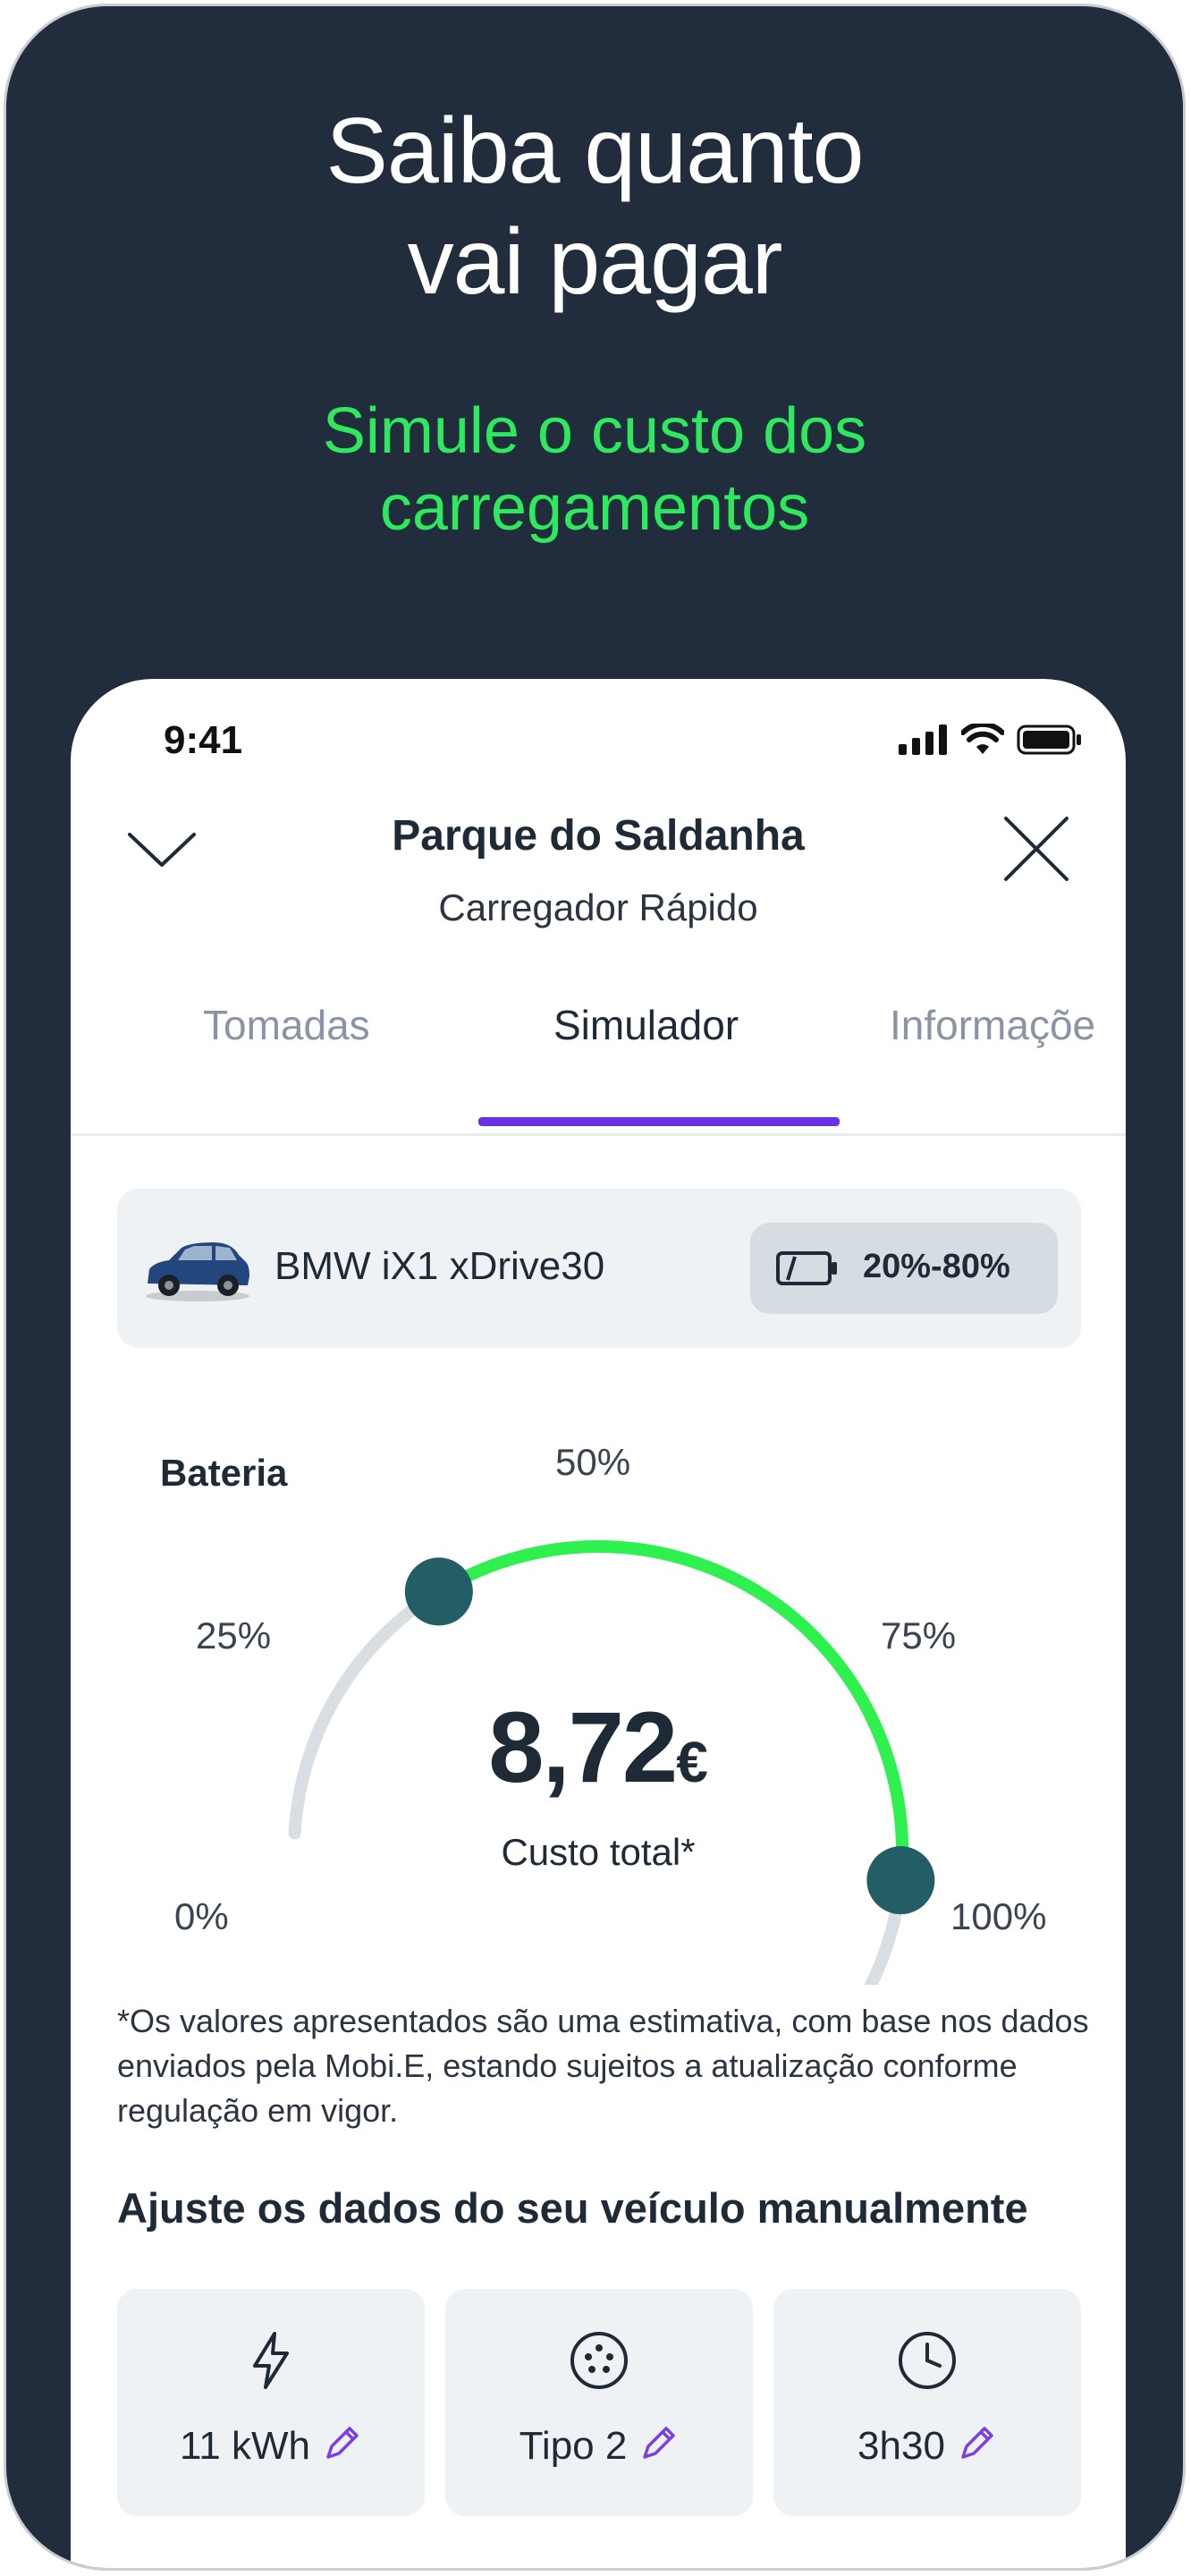  I want to click on param-power-value: 11 kWh, so click(271, 2446).